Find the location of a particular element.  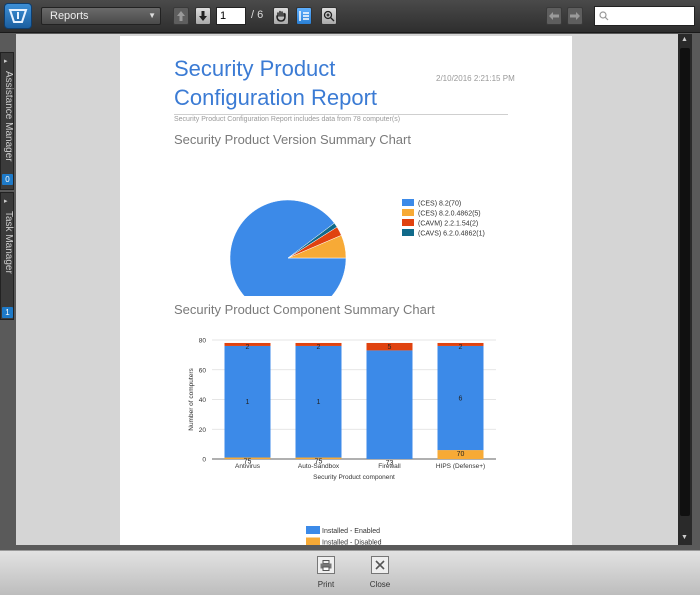

close-label: Close is located at coordinates (380, 584).